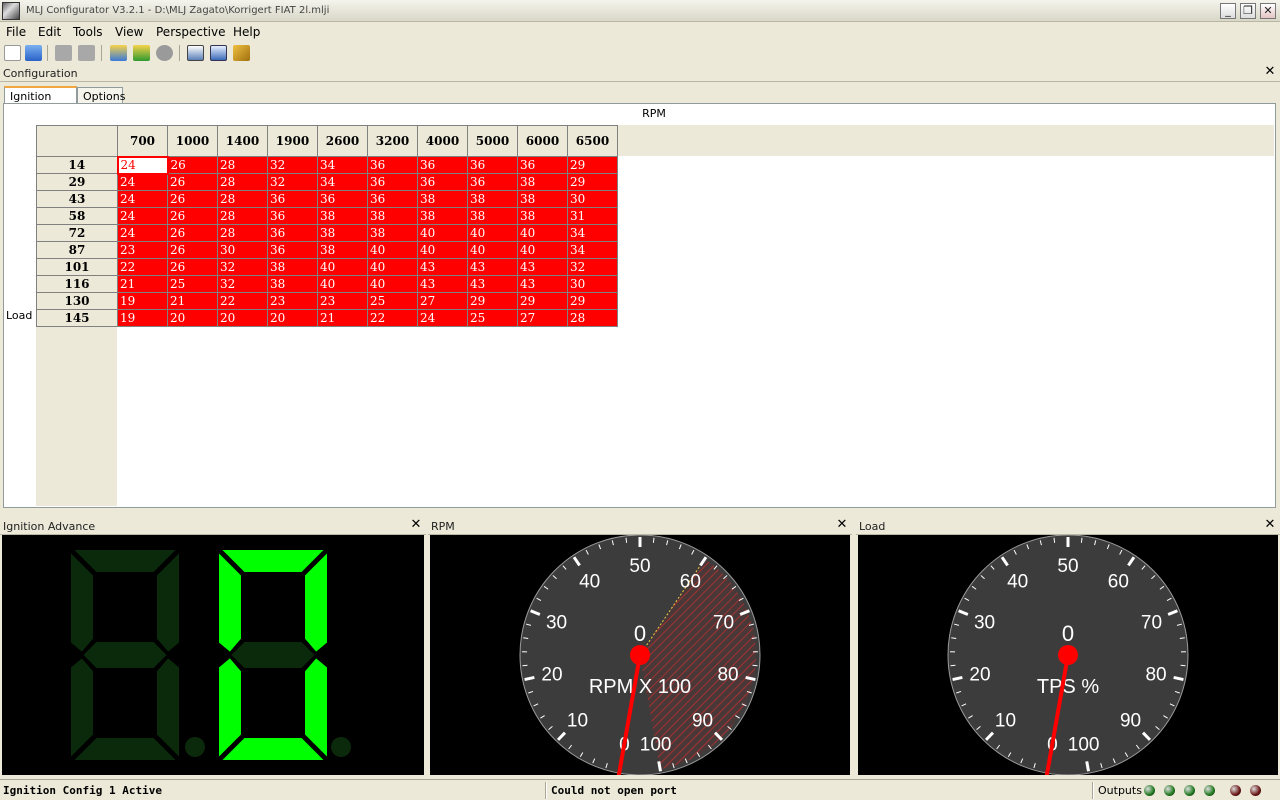  Describe the element at coordinates (1248, 11) in the screenshot. I see `restore-button: ❐` at that location.